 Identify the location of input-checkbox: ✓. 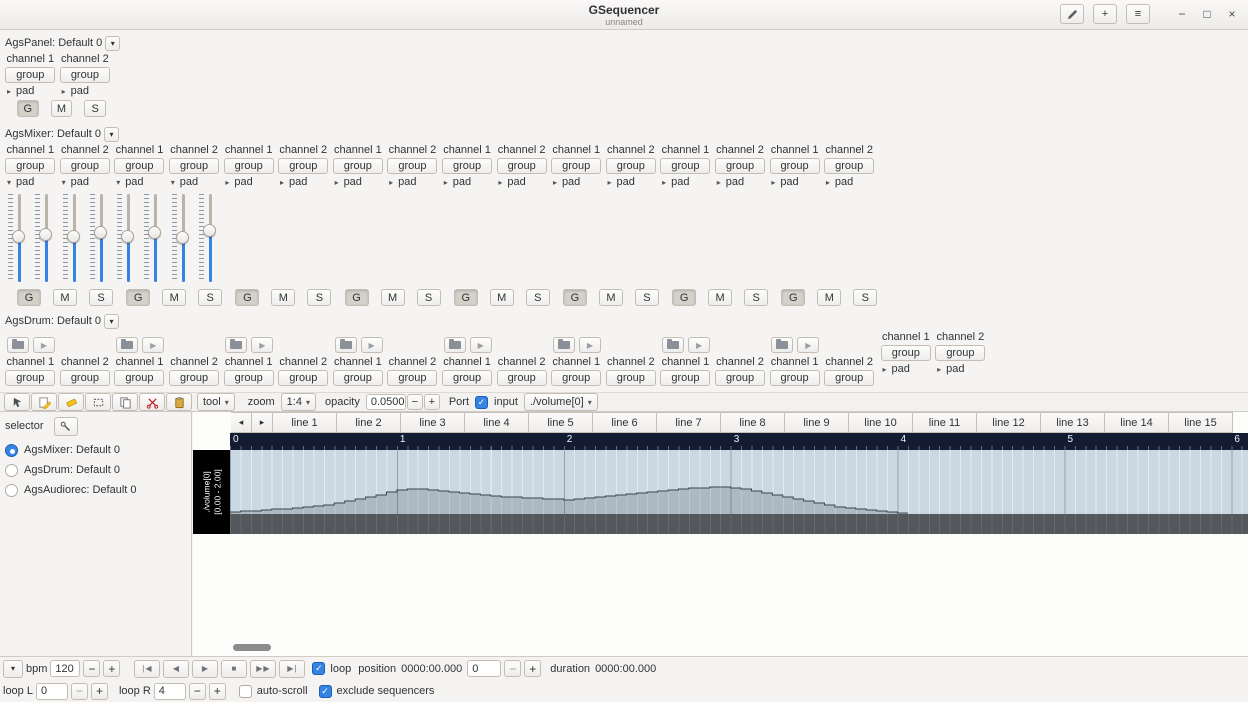
(482, 402).